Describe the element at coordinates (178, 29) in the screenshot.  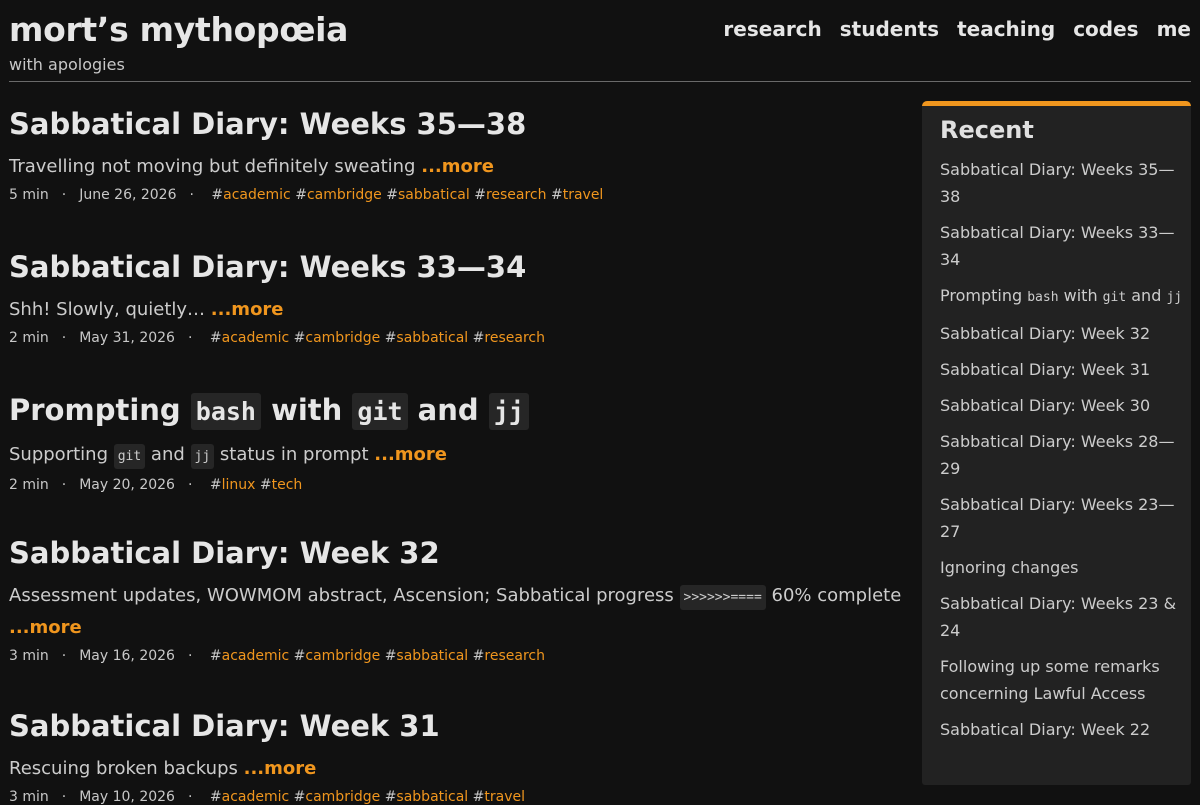
I see `site-title: mort’s mythopœia` at that location.